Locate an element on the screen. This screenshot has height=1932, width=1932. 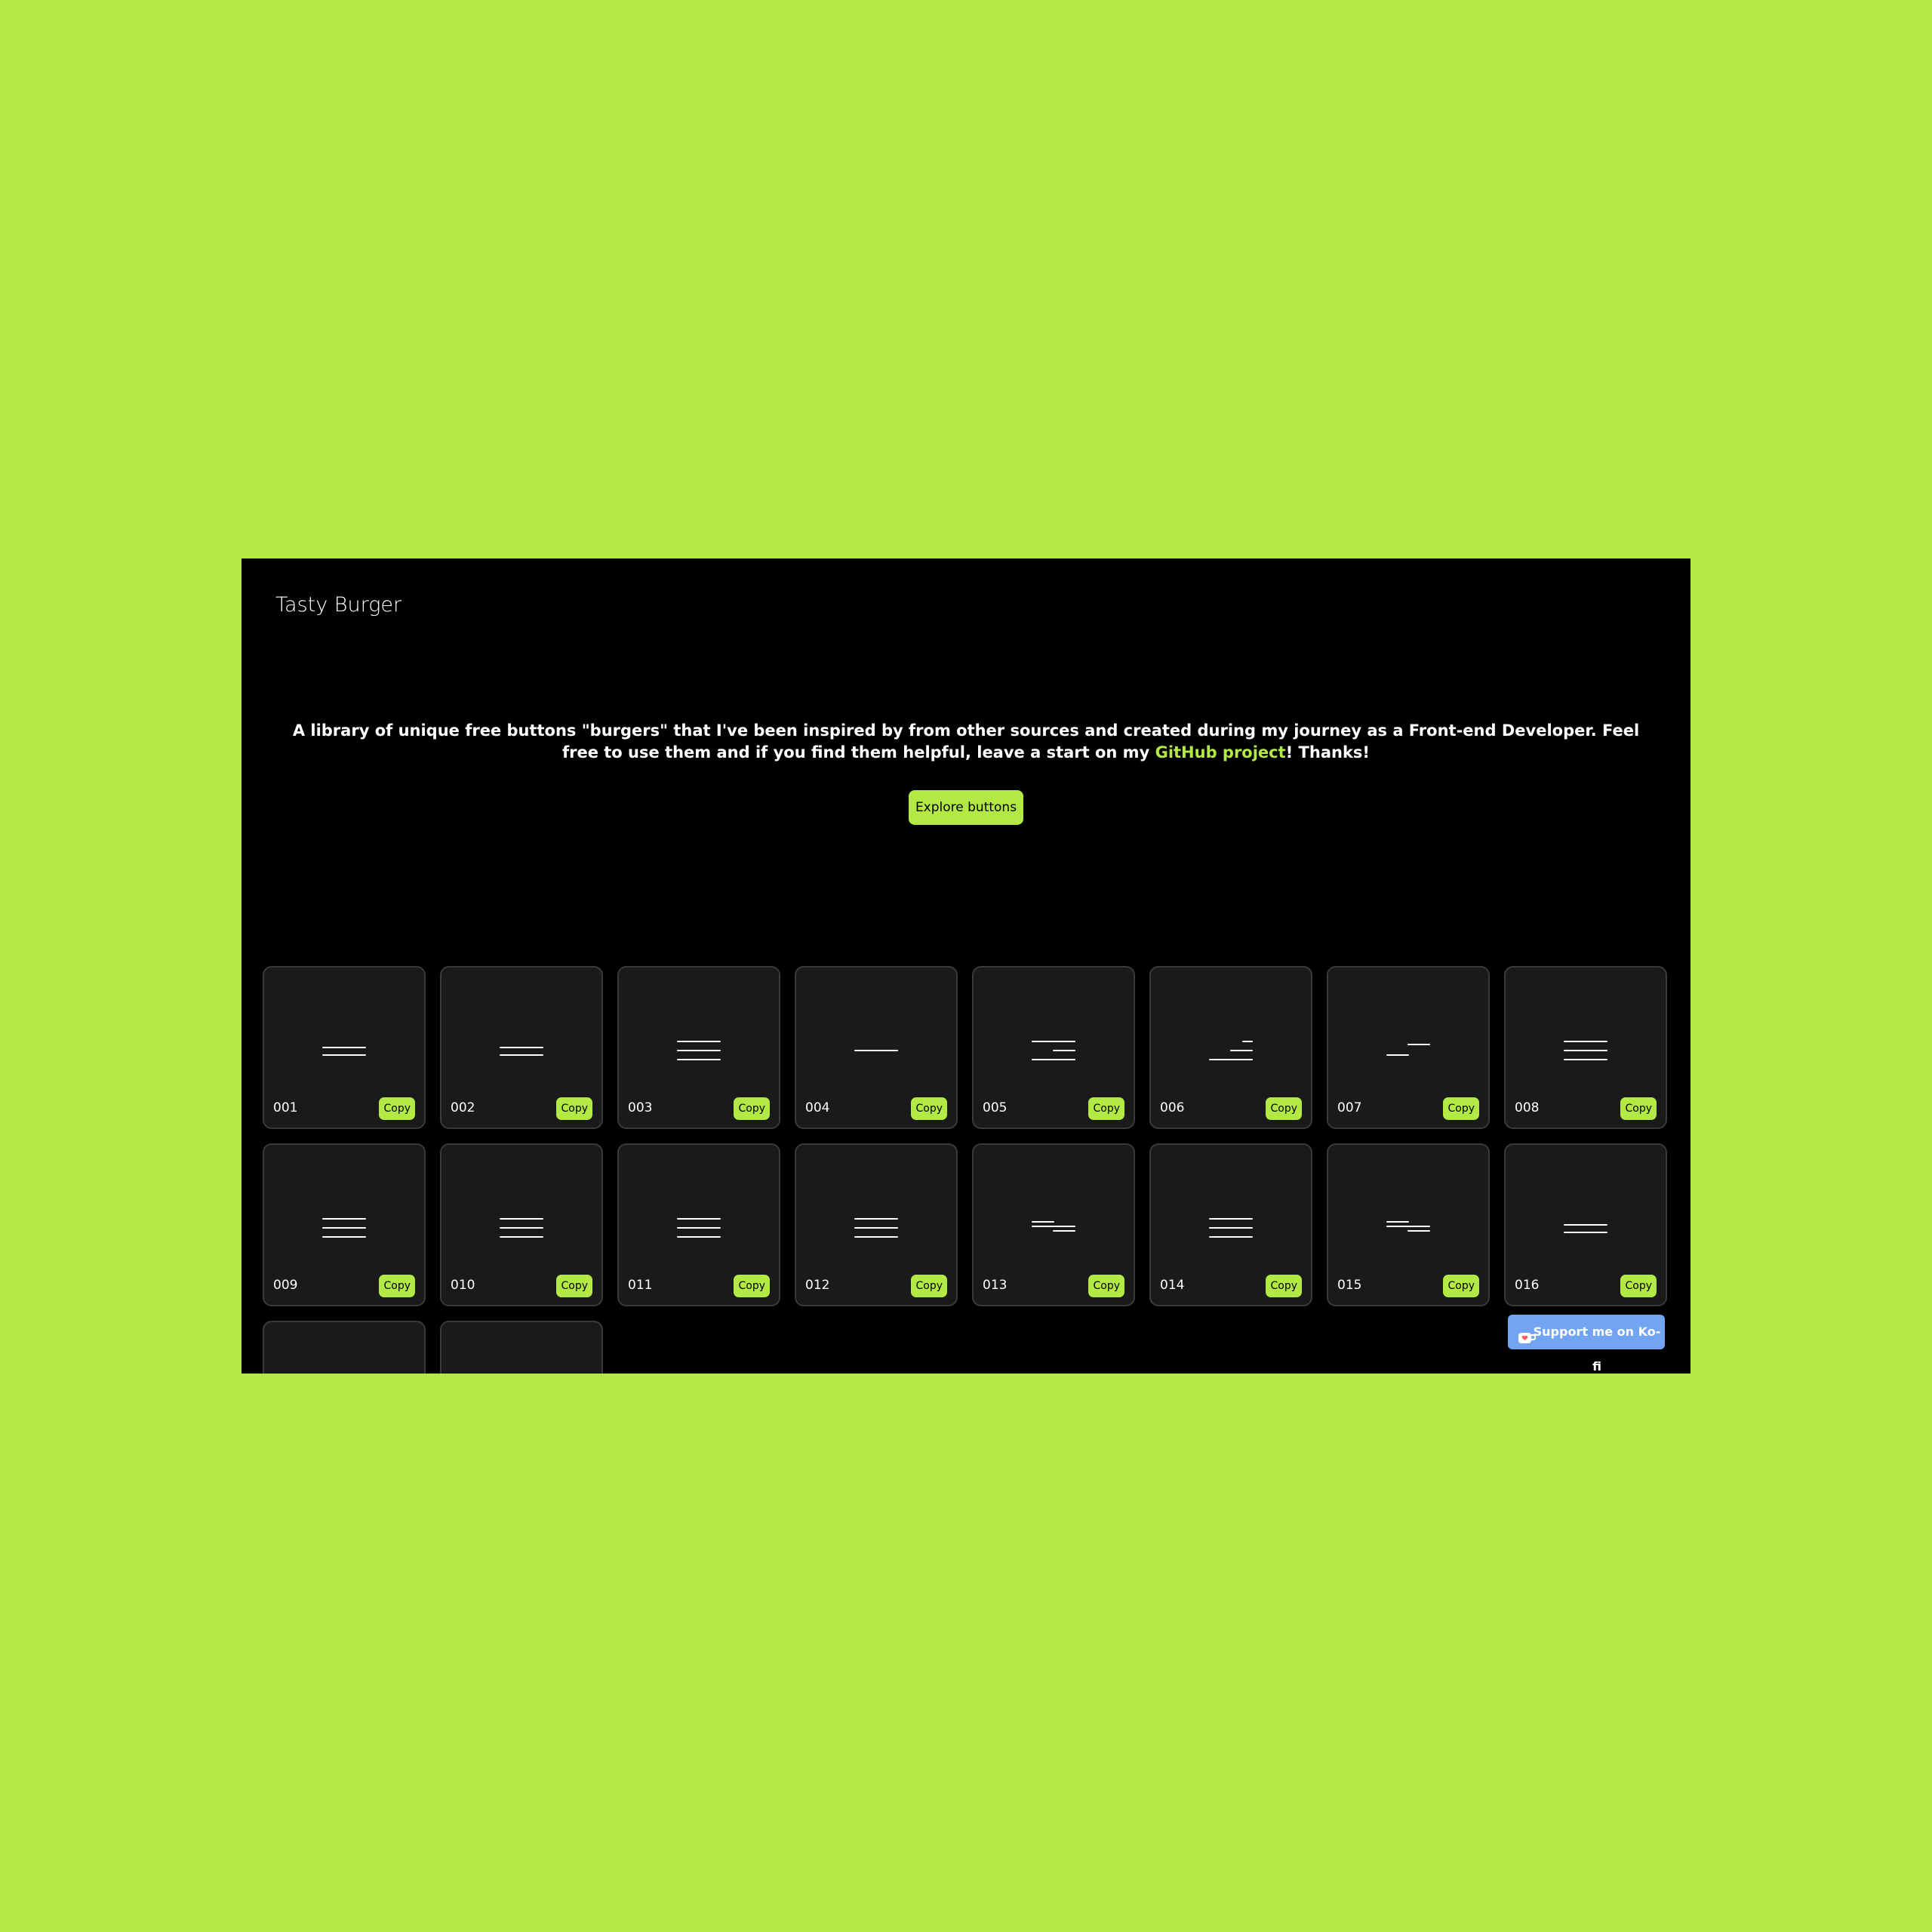
burger-card: 005 Copy is located at coordinates (1053, 1047).